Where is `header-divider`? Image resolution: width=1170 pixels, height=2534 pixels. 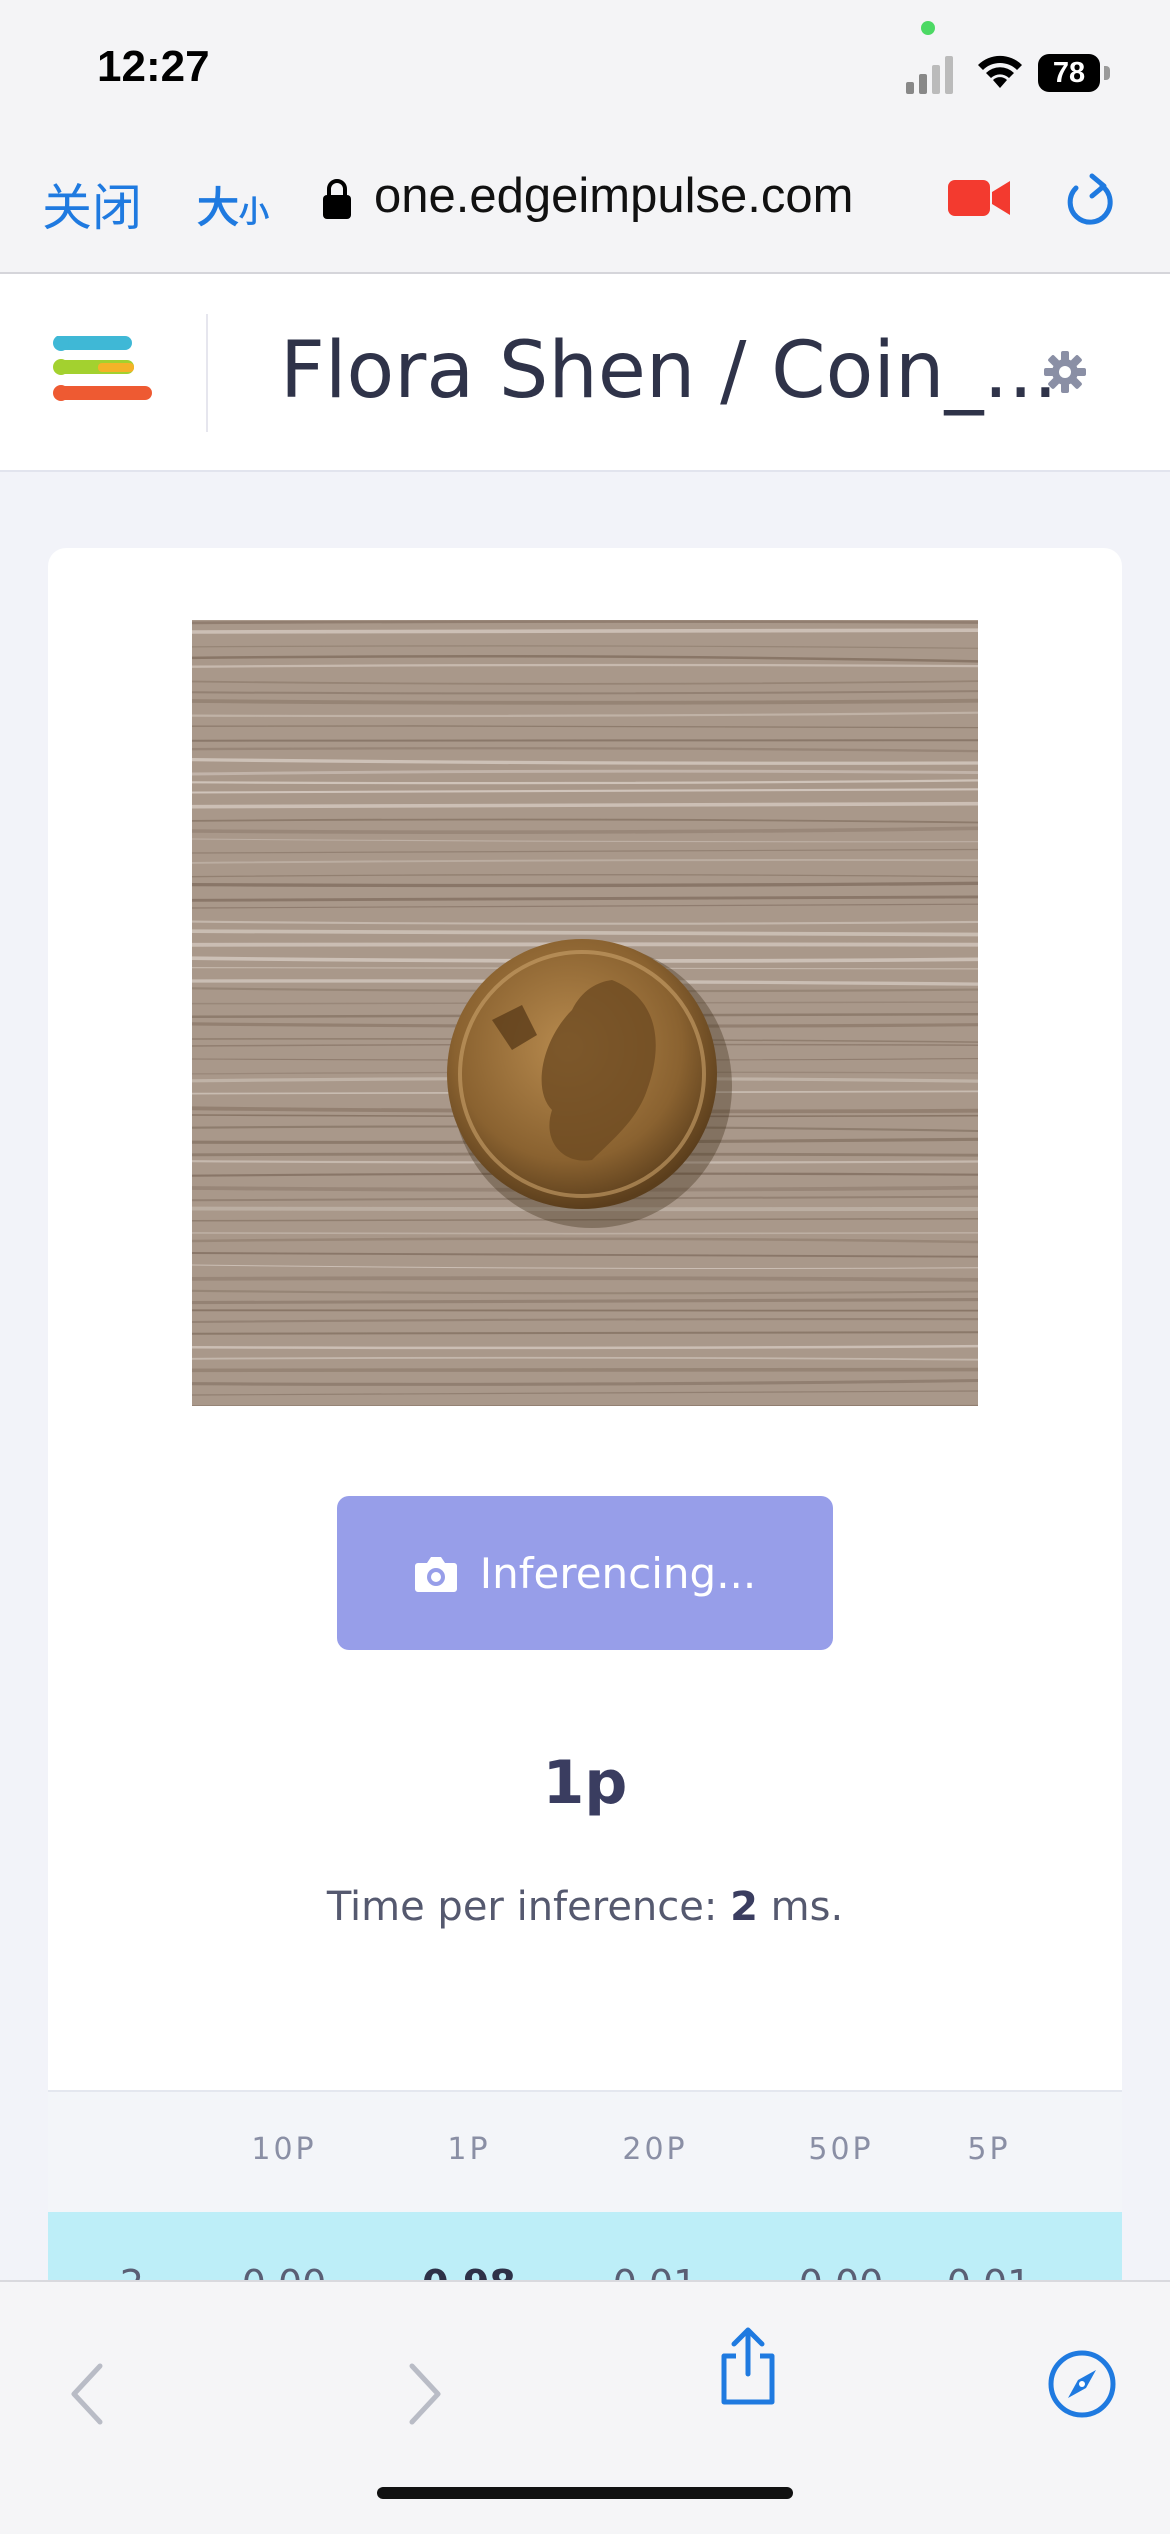
header-divider is located at coordinates (207, 373).